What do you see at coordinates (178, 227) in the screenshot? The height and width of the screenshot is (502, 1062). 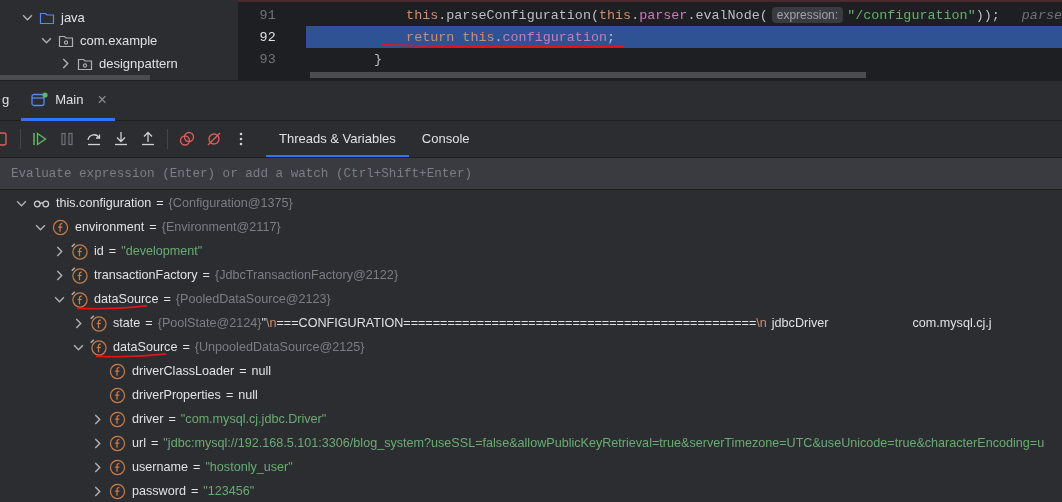 I see `variable-entry: environment = {Environment@2117}` at bounding box center [178, 227].